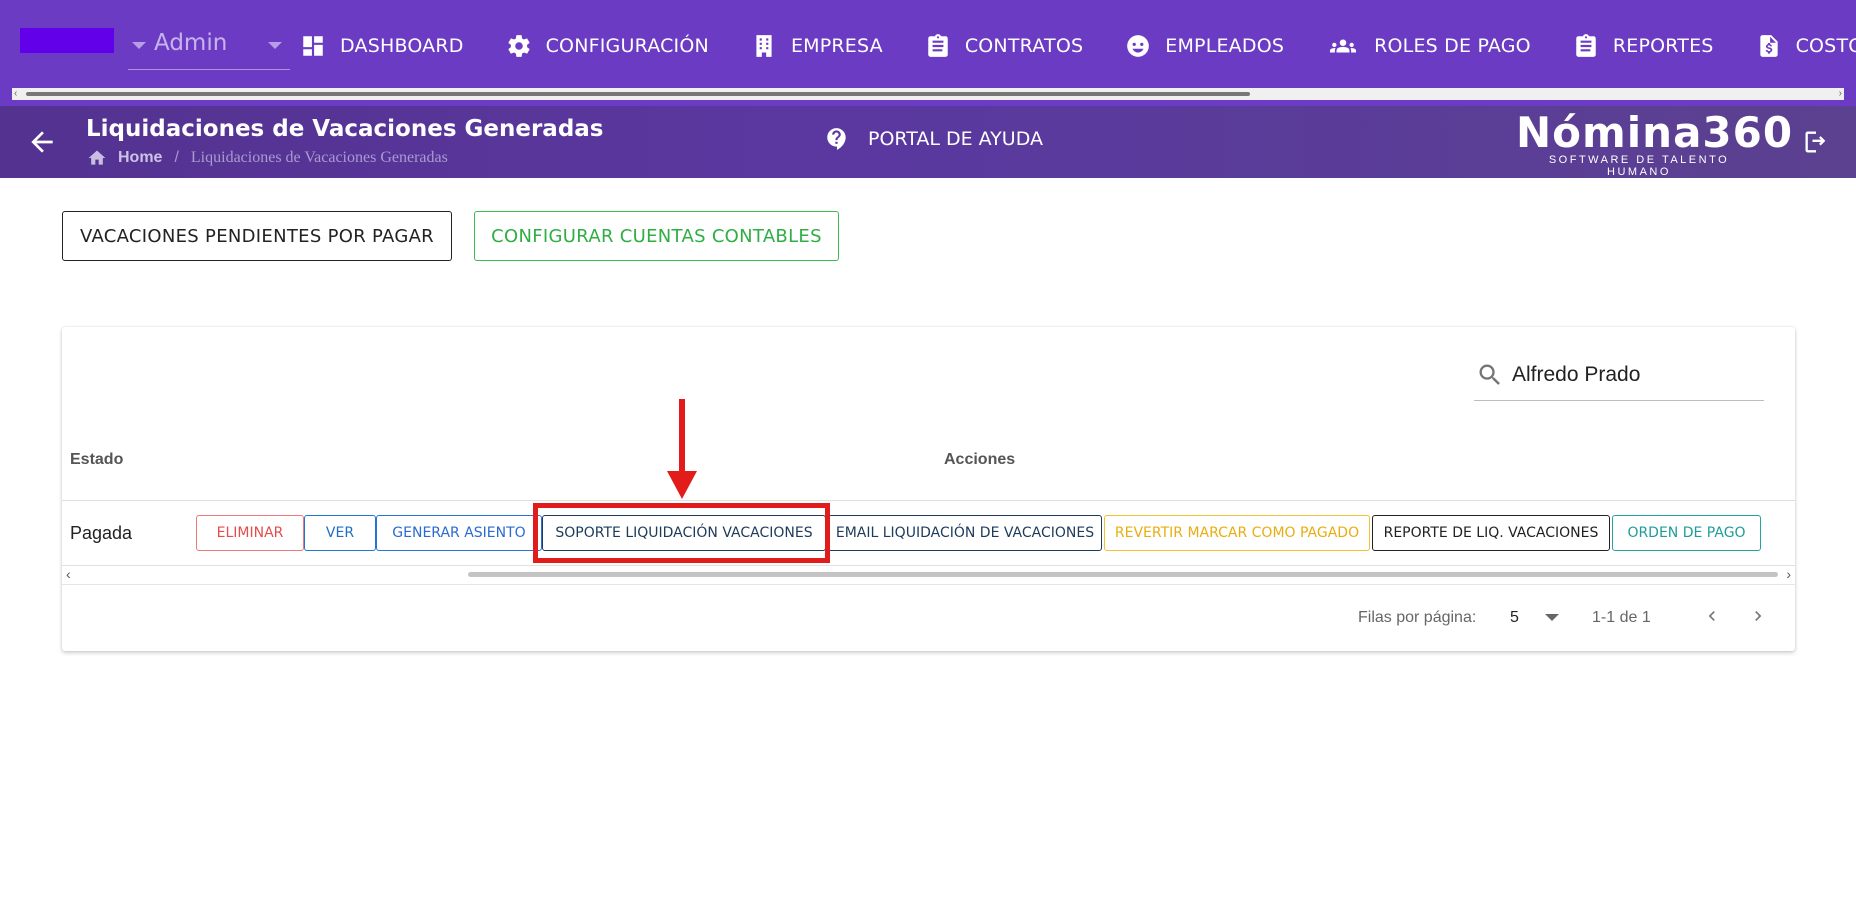 The width and height of the screenshot is (1856, 920). I want to click on nav-item-costos: COSTOS, so click(1806, 46).